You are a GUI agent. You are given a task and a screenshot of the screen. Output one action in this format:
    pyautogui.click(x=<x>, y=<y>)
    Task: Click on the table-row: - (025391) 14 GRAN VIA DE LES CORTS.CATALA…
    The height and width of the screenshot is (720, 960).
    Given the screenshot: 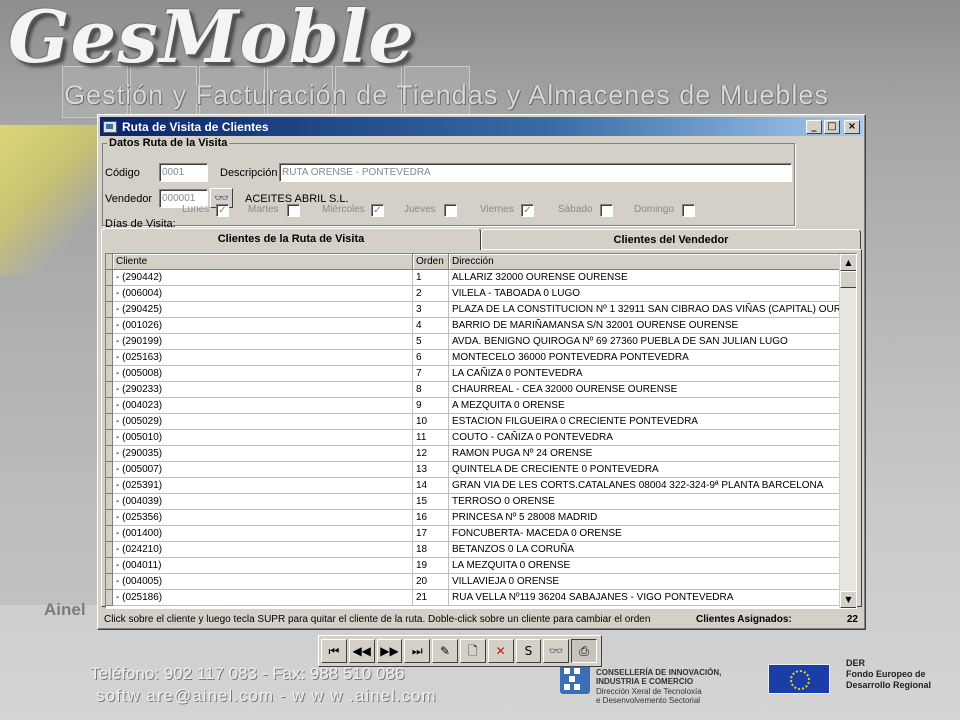 What is the action you would take?
    pyautogui.click(x=481, y=486)
    